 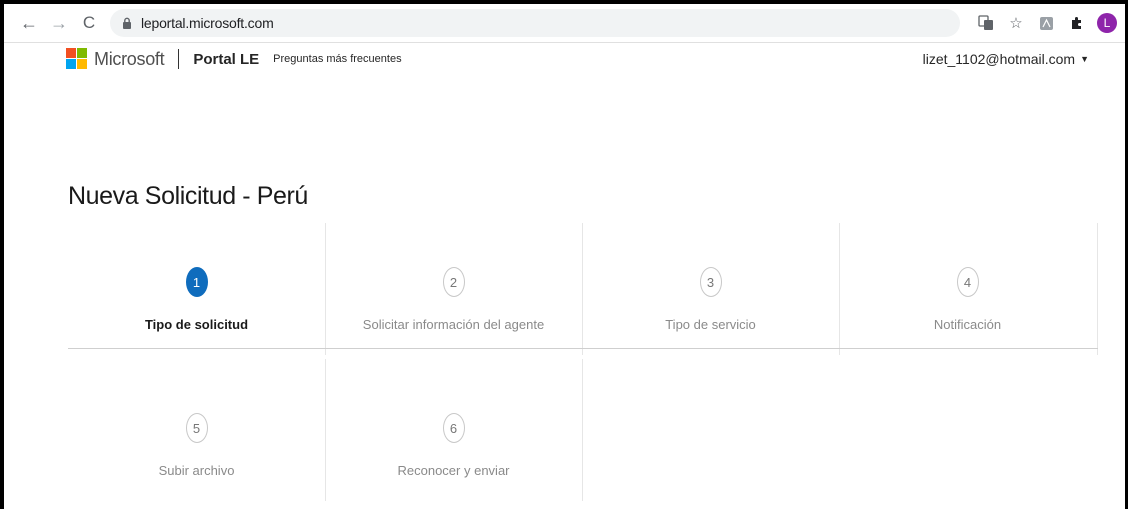 What do you see at coordinates (1107, 23) in the screenshot?
I see `profile-avatar: L` at bounding box center [1107, 23].